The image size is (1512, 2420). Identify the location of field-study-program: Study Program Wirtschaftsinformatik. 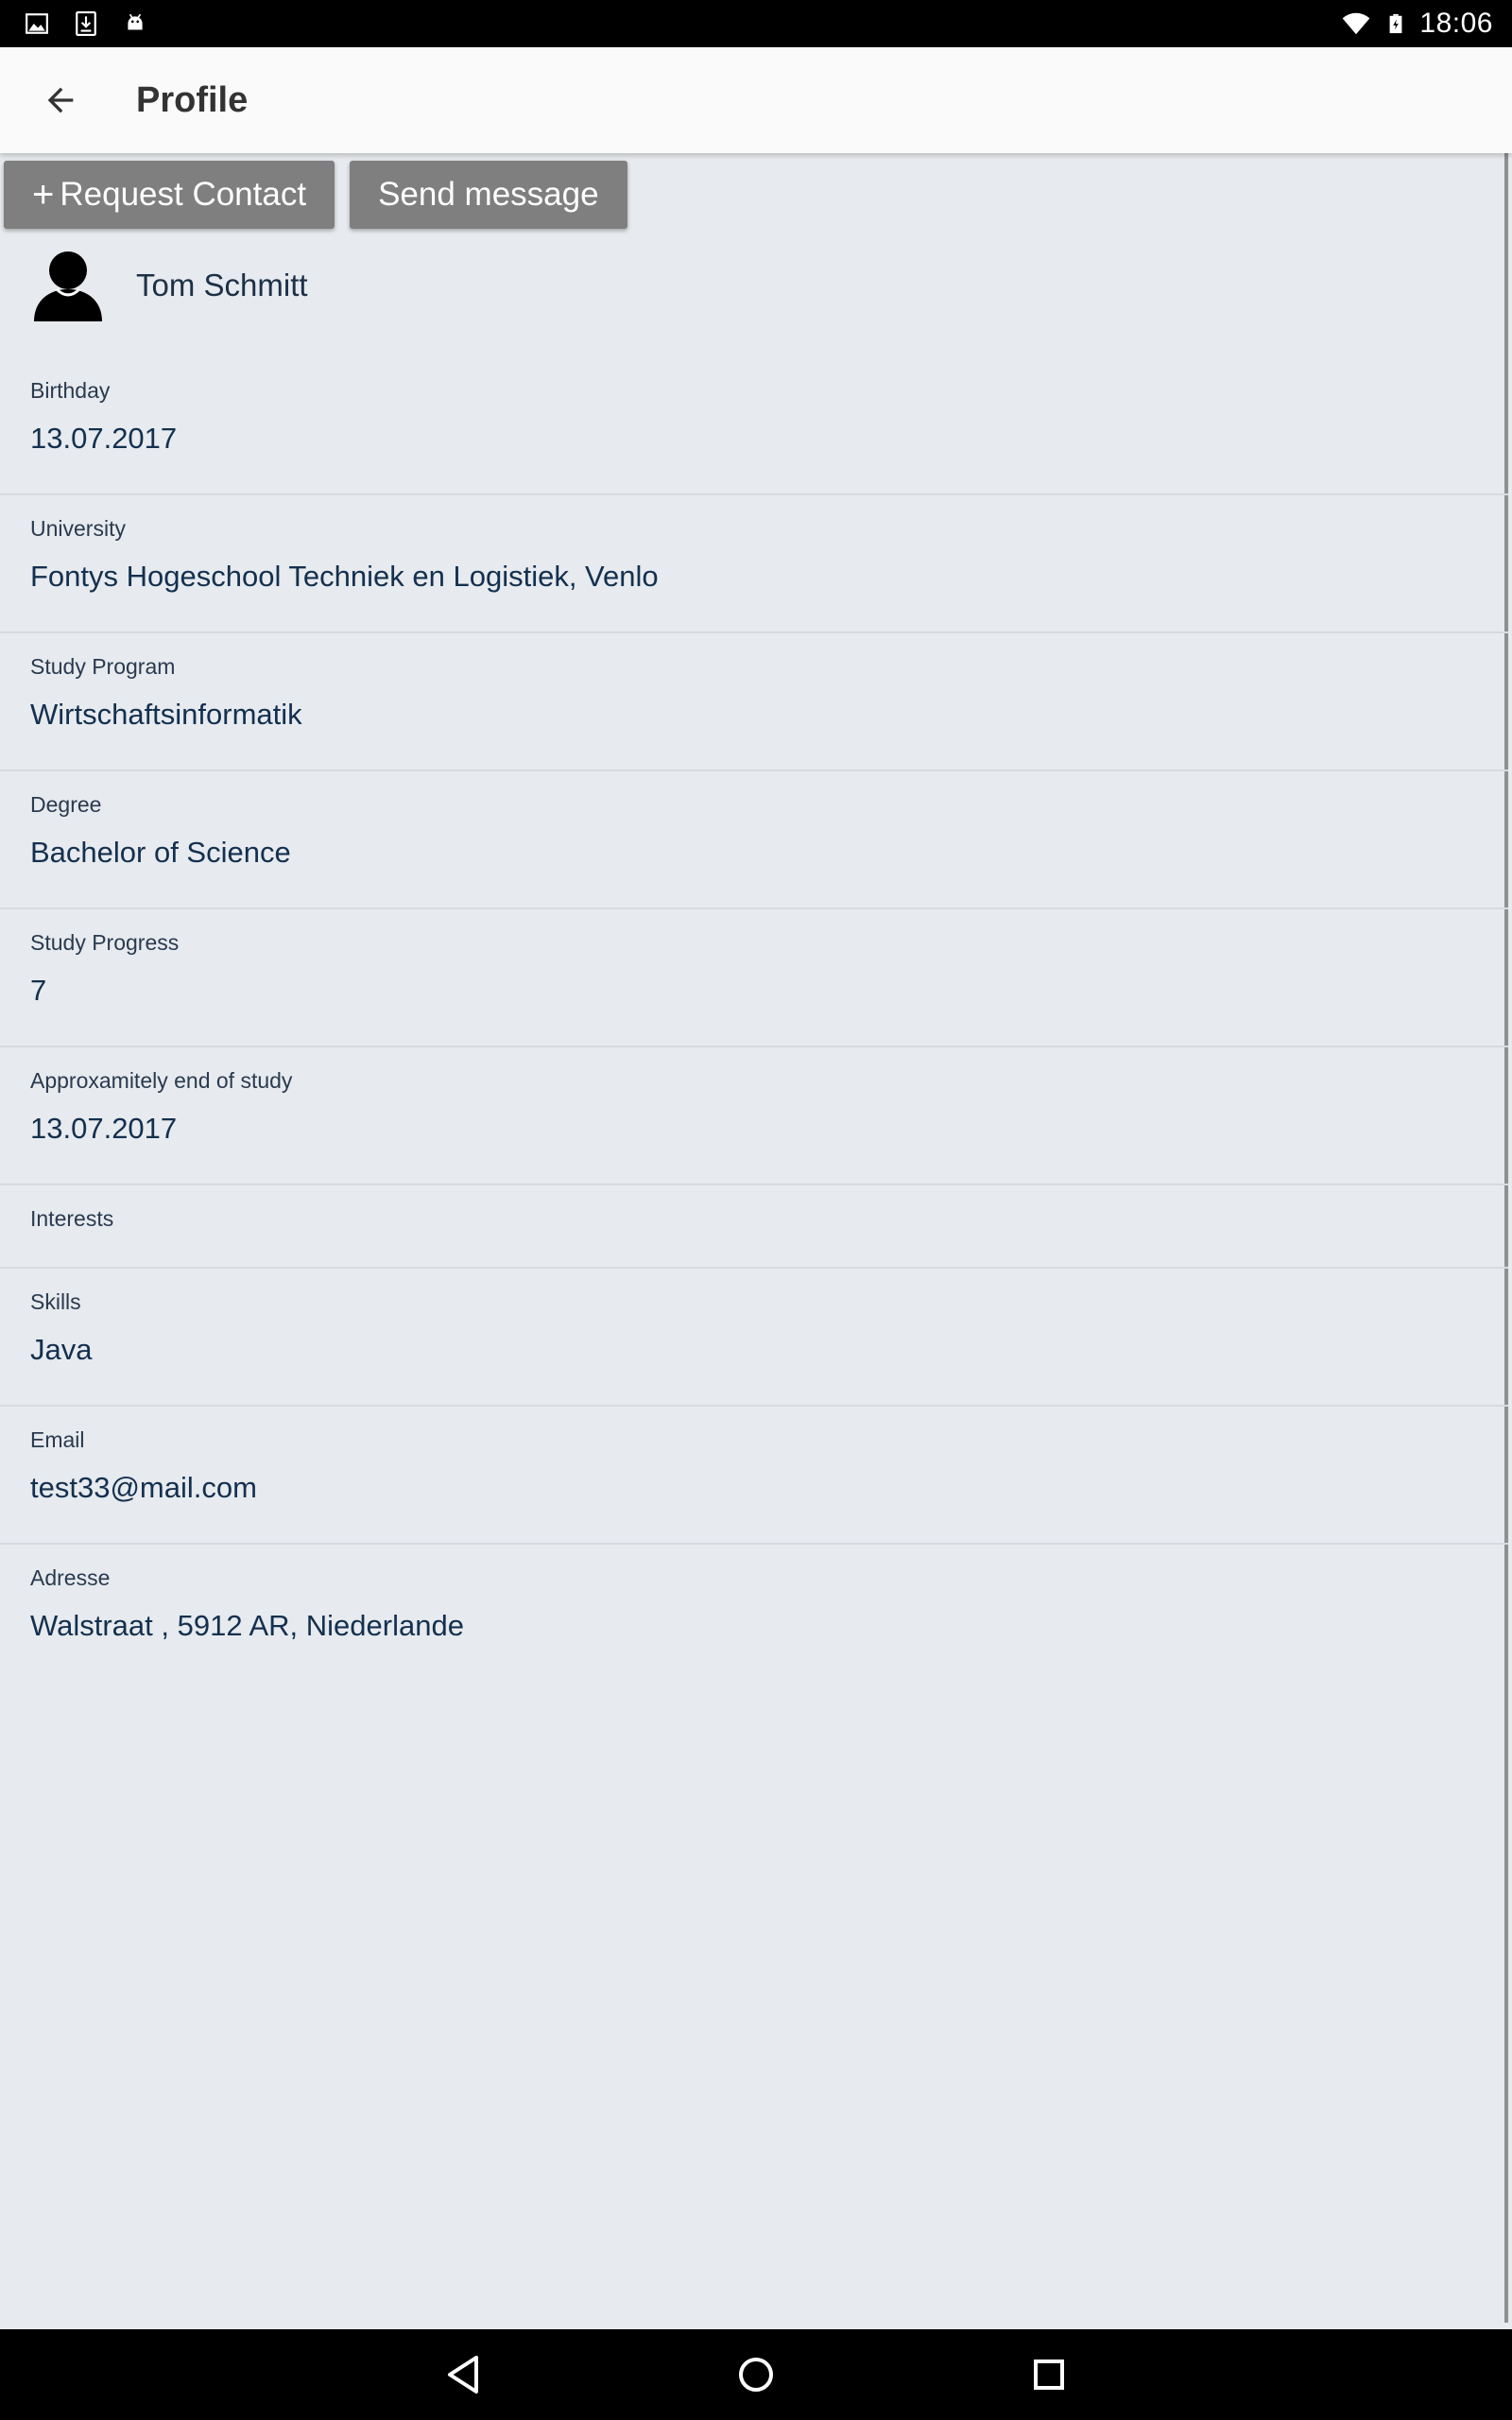
(754, 702).